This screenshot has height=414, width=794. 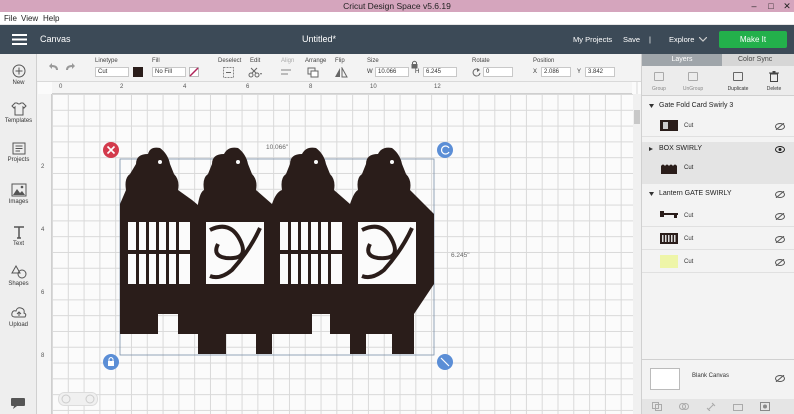 What do you see at coordinates (392, 72) in the screenshot?
I see `width-input: 10.066` at bounding box center [392, 72].